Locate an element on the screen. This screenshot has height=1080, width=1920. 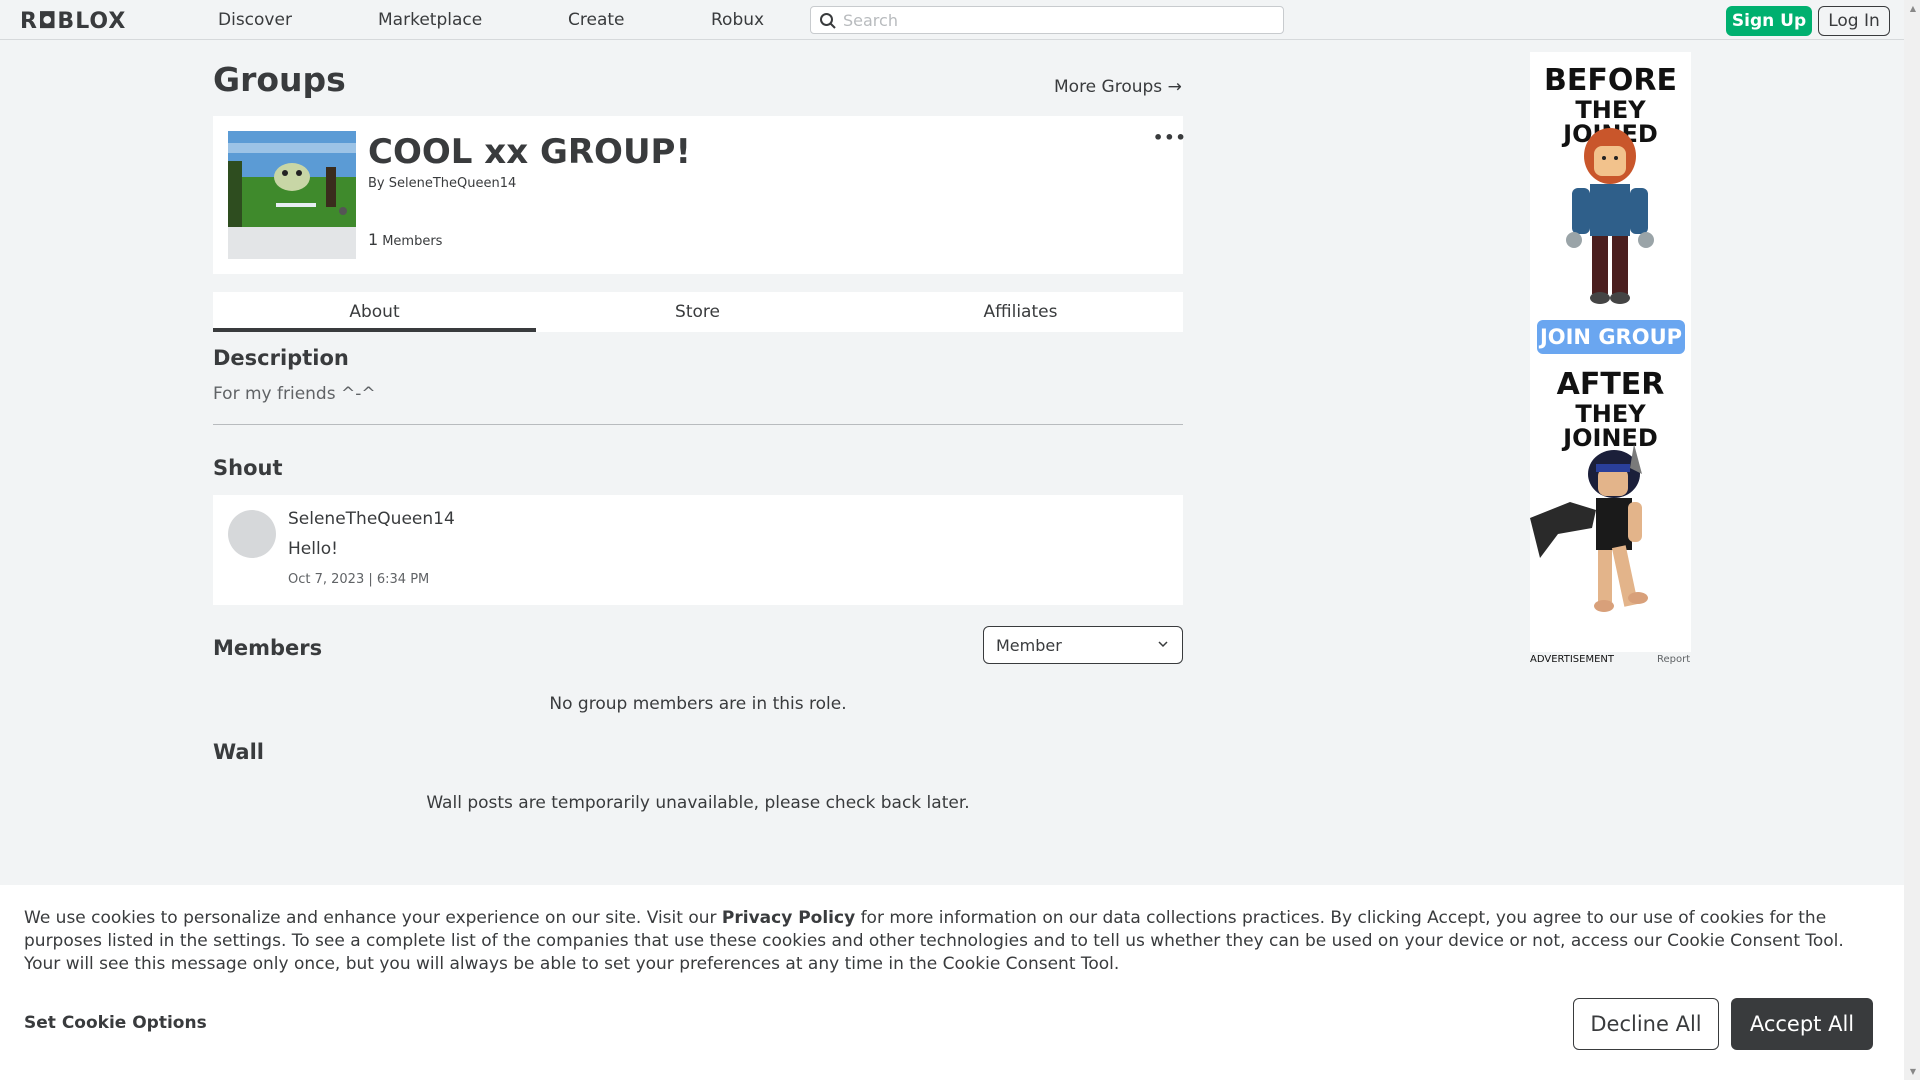
group-name: COOL xx GROUP! is located at coordinates (529, 152).